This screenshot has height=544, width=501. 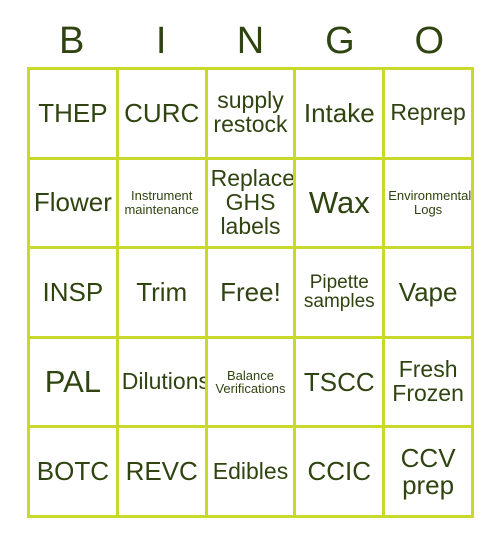 What do you see at coordinates (250, 112) in the screenshot?
I see `bingo-cell-label: supply restock` at bounding box center [250, 112].